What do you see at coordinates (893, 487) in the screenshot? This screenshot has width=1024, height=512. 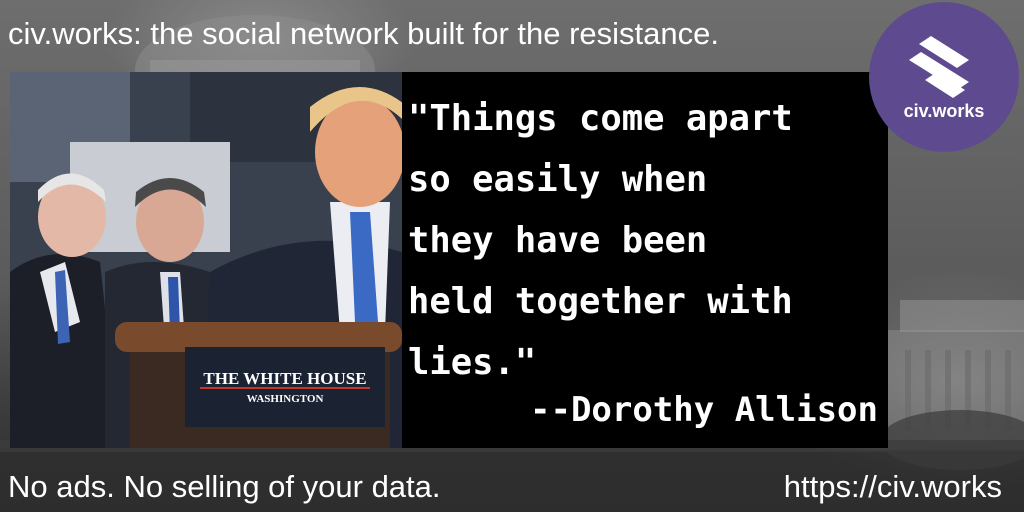 I see `footer-url-link: https://civ.works` at bounding box center [893, 487].